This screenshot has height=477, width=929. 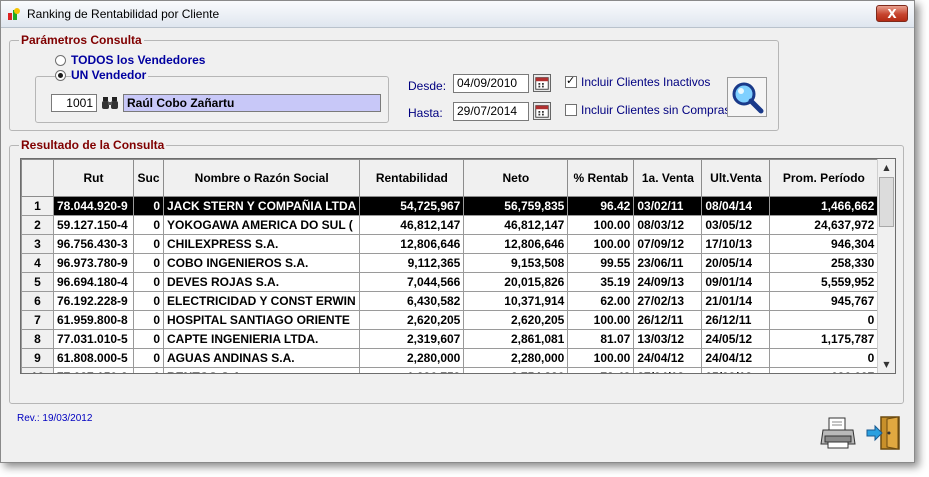 I want to click on cell-rentabilidad: 12,806,646, so click(x=412, y=244).